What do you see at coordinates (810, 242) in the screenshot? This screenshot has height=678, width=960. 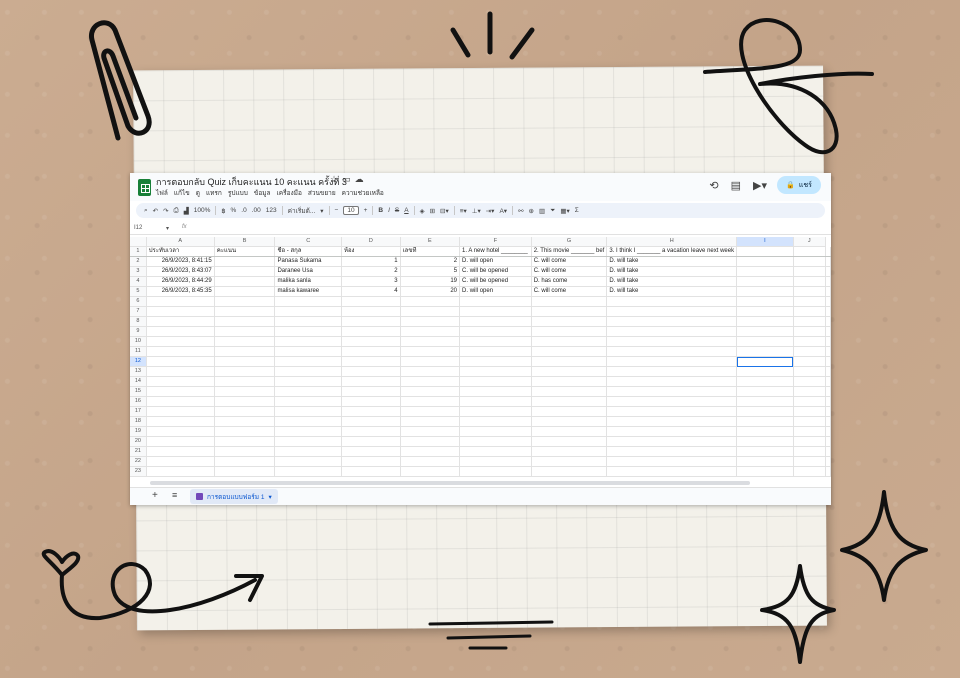 I see `column-header: J` at bounding box center [810, 242].